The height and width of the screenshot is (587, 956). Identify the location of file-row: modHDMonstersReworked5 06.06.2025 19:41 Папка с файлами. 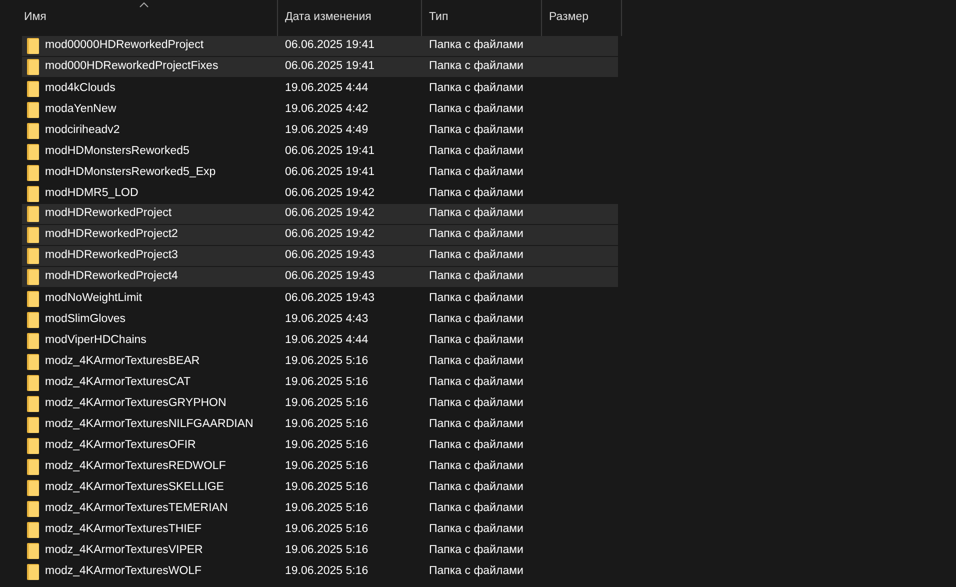
(320, 151).